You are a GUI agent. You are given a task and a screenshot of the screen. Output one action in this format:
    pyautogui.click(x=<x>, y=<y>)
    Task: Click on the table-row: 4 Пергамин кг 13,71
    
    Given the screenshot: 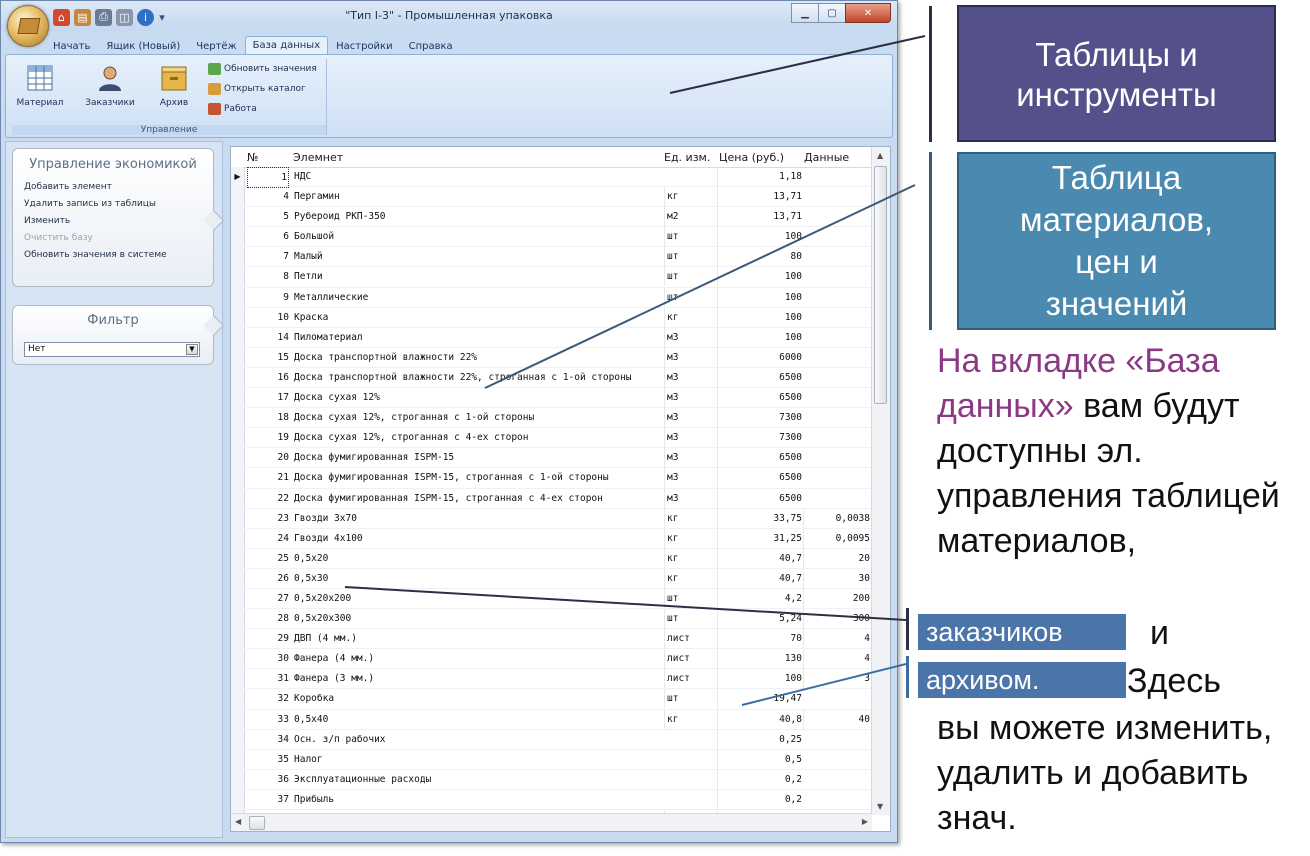 What is the action you would take?
    pyautogui.click(x=551, y=197)
    